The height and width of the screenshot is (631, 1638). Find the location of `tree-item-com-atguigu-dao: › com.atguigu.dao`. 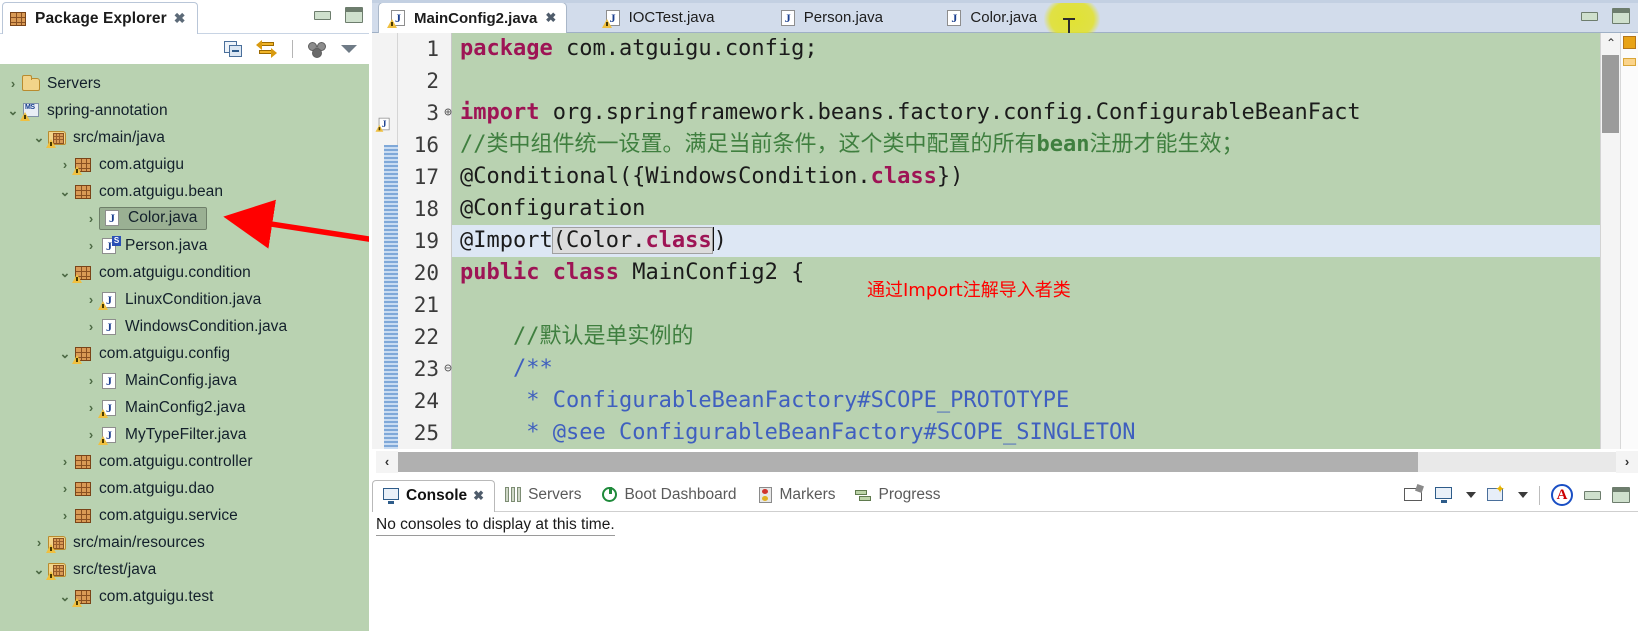

tree-item-com-atguigu-dao: › com.atguigu.dao is located at coordinates (184, 488).